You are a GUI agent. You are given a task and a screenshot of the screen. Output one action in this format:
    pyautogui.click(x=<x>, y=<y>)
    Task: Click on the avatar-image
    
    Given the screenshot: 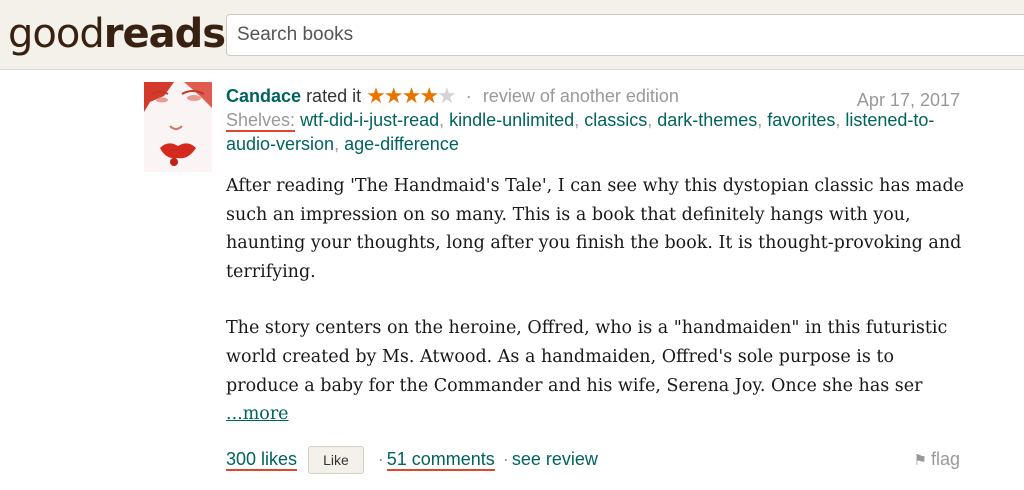 What is the action you would take?
    pyautogui.click(x=178, y=127)
    